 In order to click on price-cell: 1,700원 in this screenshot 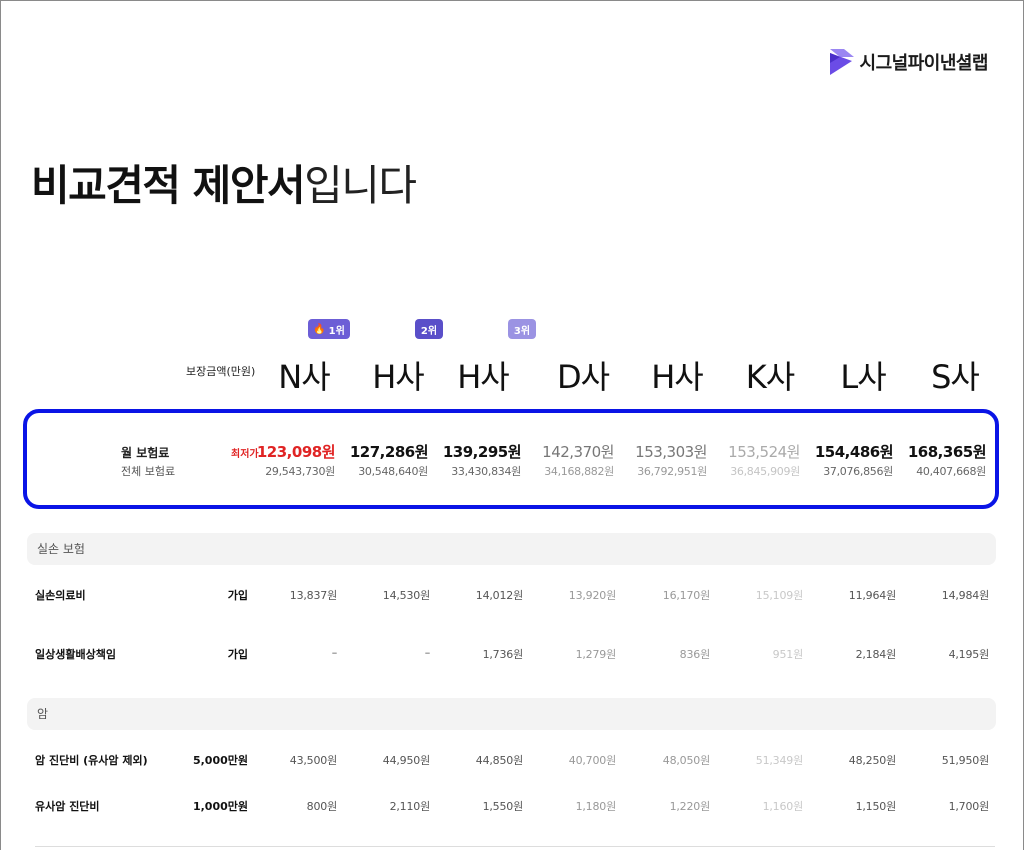, I will do `click(969, 806)`.